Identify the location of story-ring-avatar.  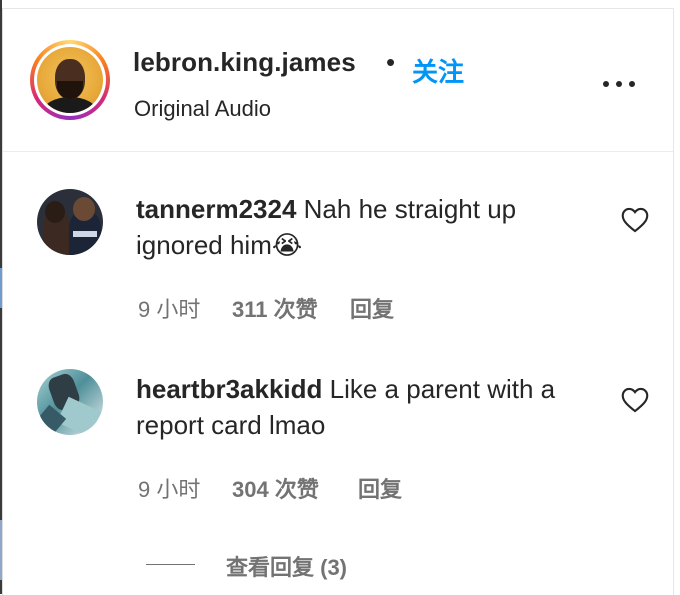
(70, 80).